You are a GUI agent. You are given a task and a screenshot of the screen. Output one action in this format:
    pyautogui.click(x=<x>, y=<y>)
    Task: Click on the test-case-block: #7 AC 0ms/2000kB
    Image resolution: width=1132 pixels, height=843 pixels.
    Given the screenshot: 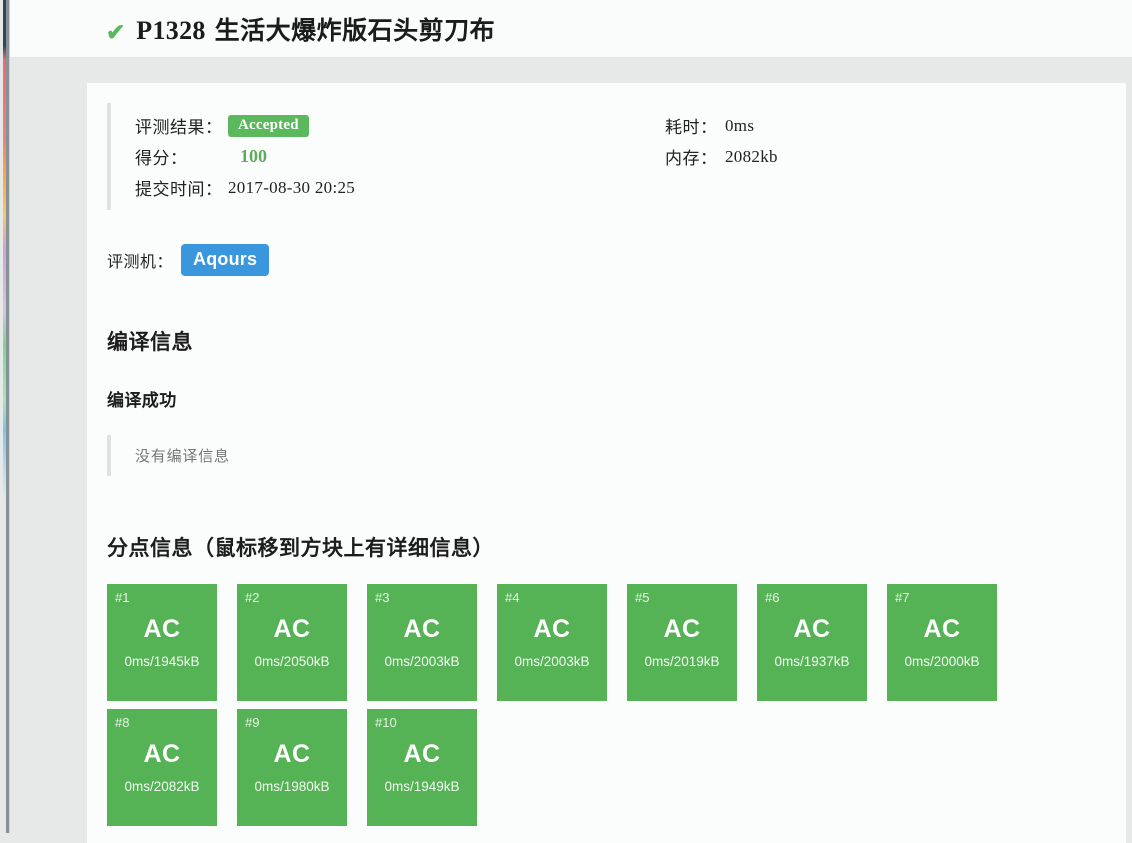 What is the action you would take?
    pyautogui.click(x=942, y=642)
    